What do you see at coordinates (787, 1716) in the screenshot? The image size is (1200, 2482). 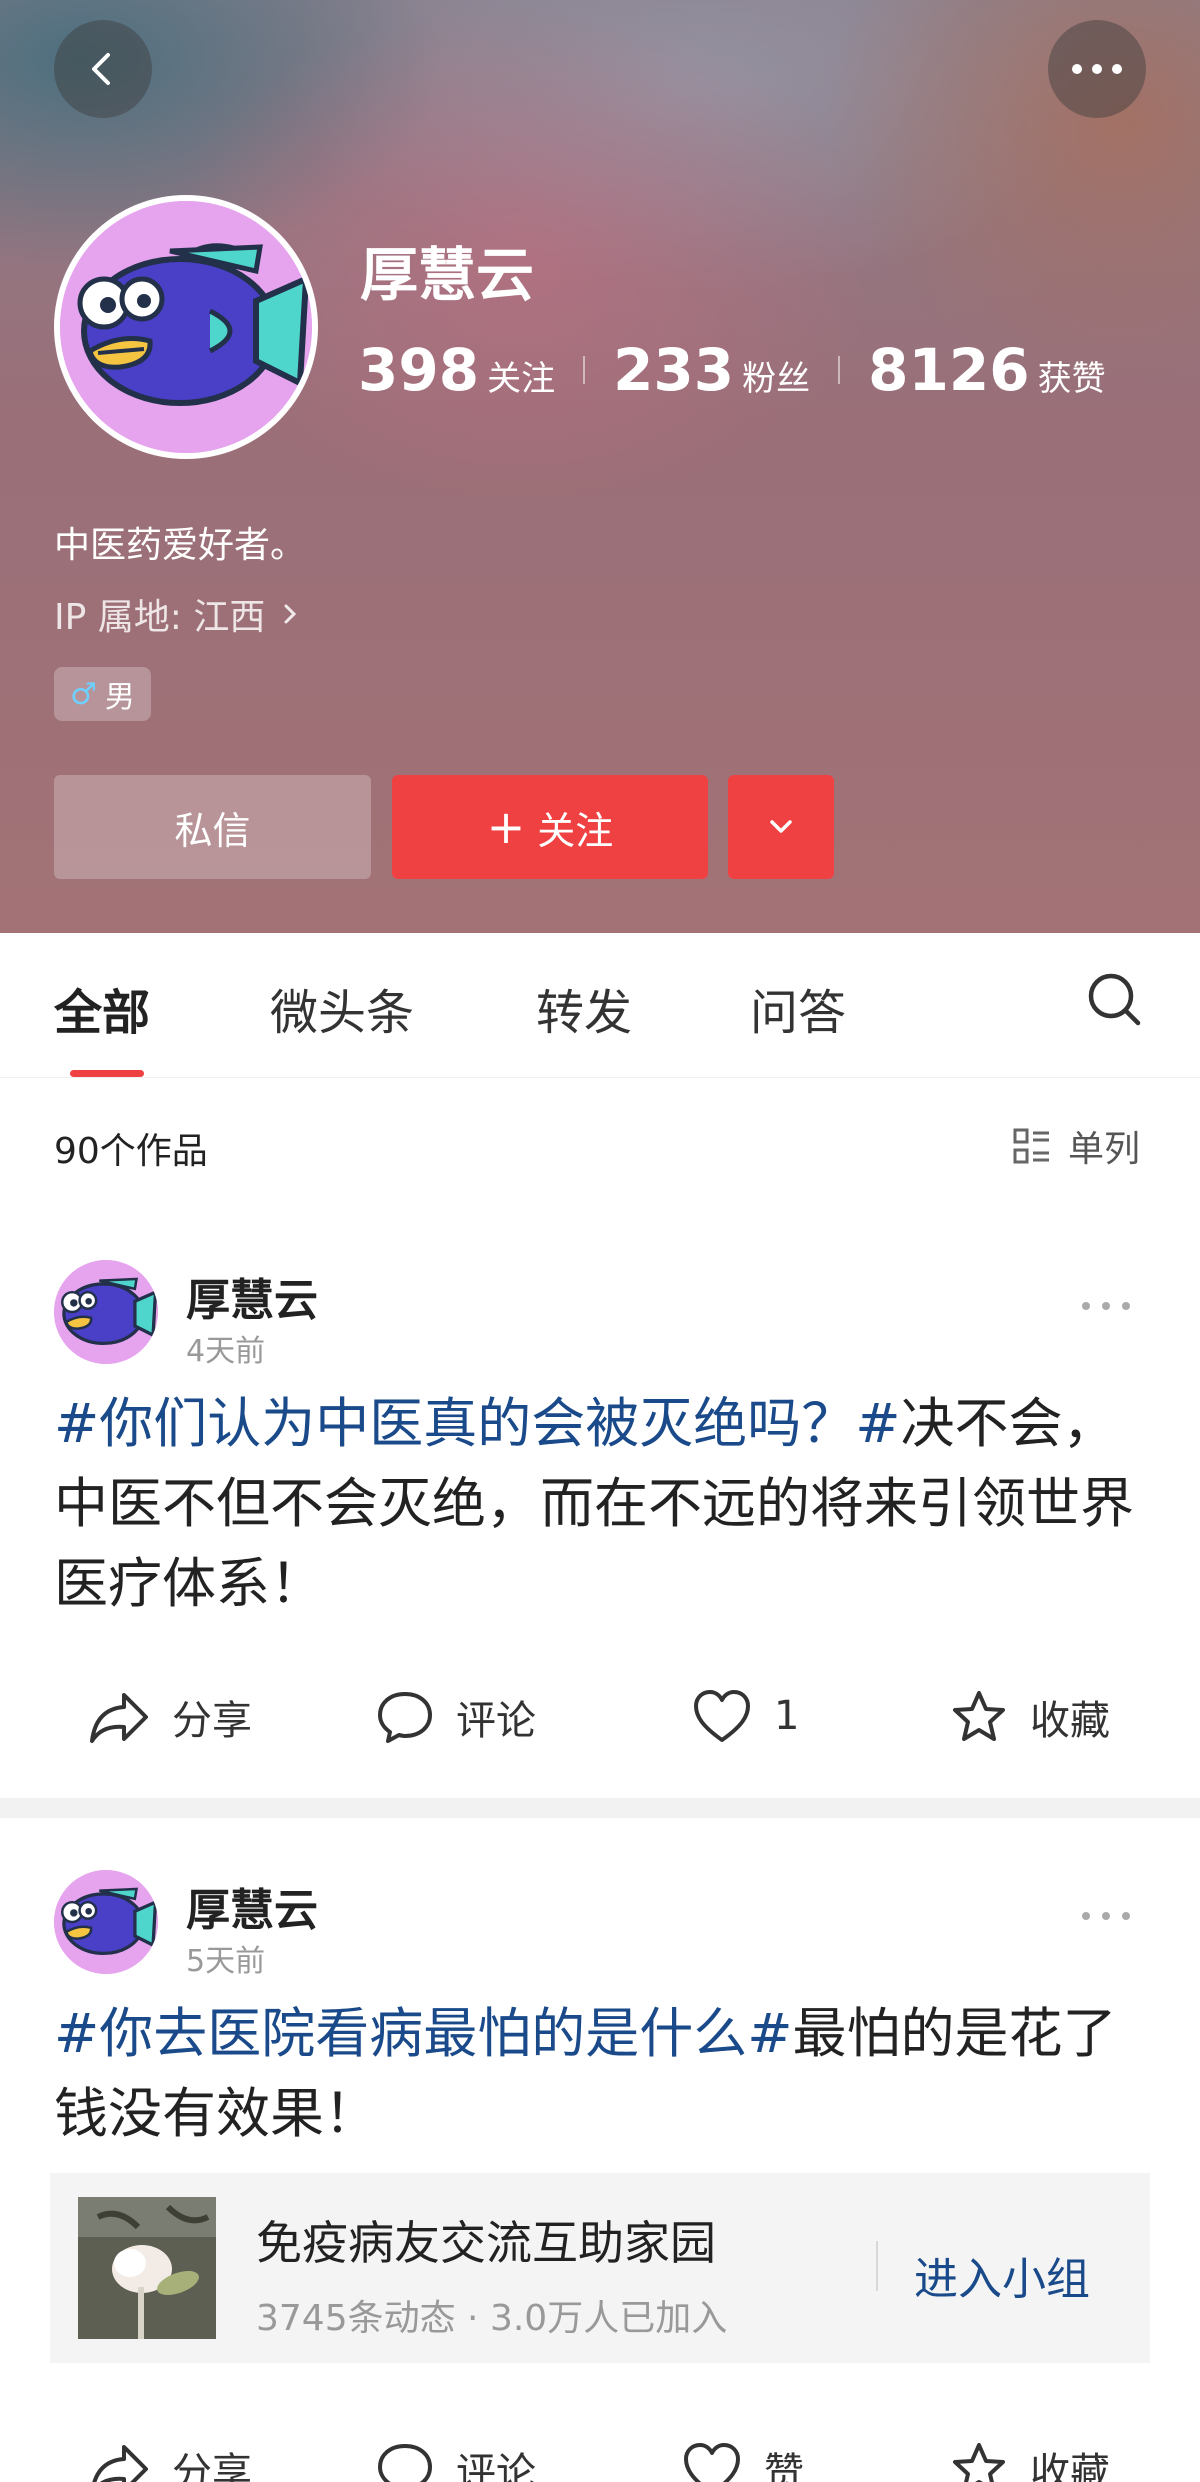 I see `like-count: 1` at bounding box center [787, 1716].